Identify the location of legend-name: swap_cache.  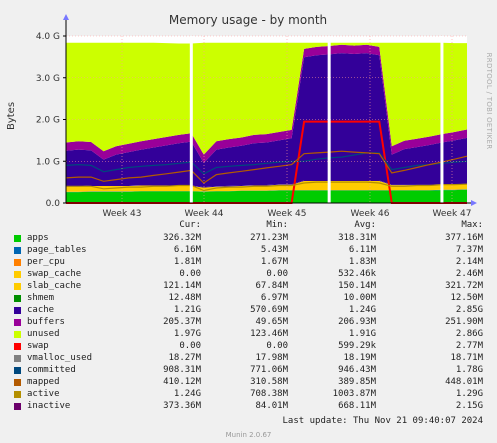
(54, 274).